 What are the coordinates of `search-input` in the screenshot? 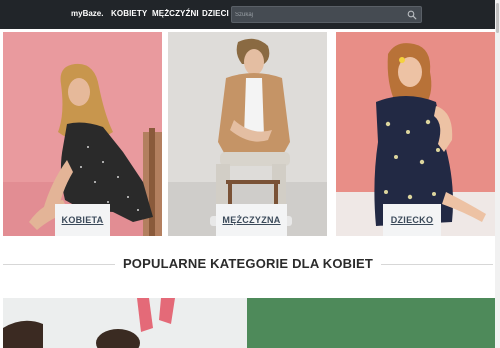 It's located at (320, 15).